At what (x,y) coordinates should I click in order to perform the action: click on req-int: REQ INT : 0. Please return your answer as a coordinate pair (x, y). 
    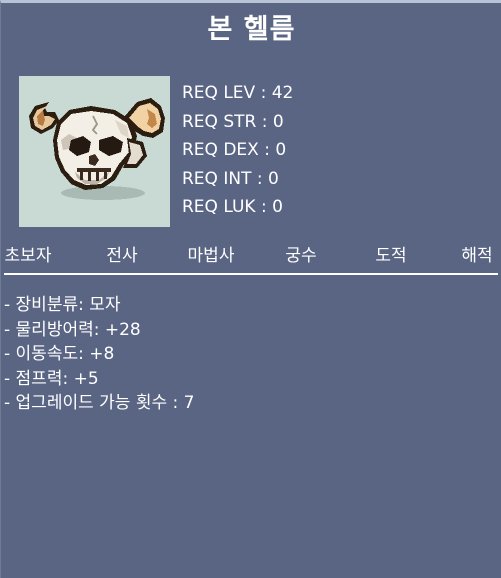
    Looking at the image, I should click on (230, 178).